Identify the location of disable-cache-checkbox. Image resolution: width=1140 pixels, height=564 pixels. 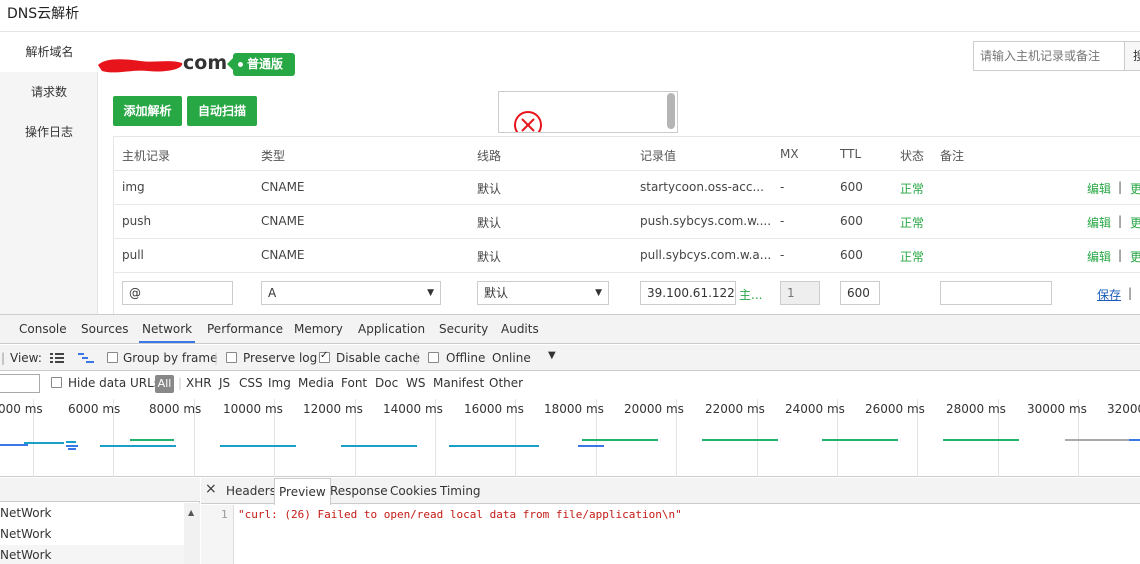
(324, 356).